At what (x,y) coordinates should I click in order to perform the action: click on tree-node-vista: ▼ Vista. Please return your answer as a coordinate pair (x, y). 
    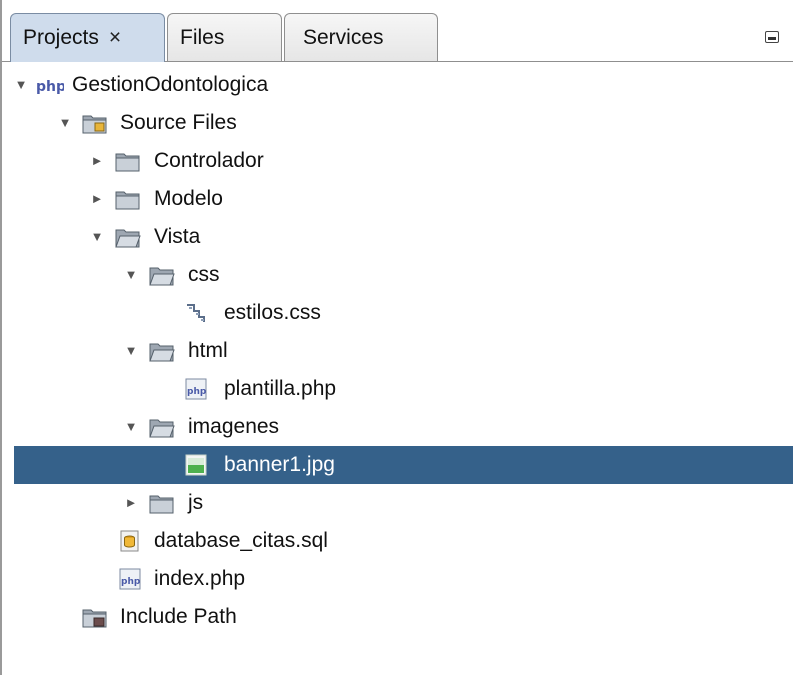
    Looking at the image, I should click on (403, 237).